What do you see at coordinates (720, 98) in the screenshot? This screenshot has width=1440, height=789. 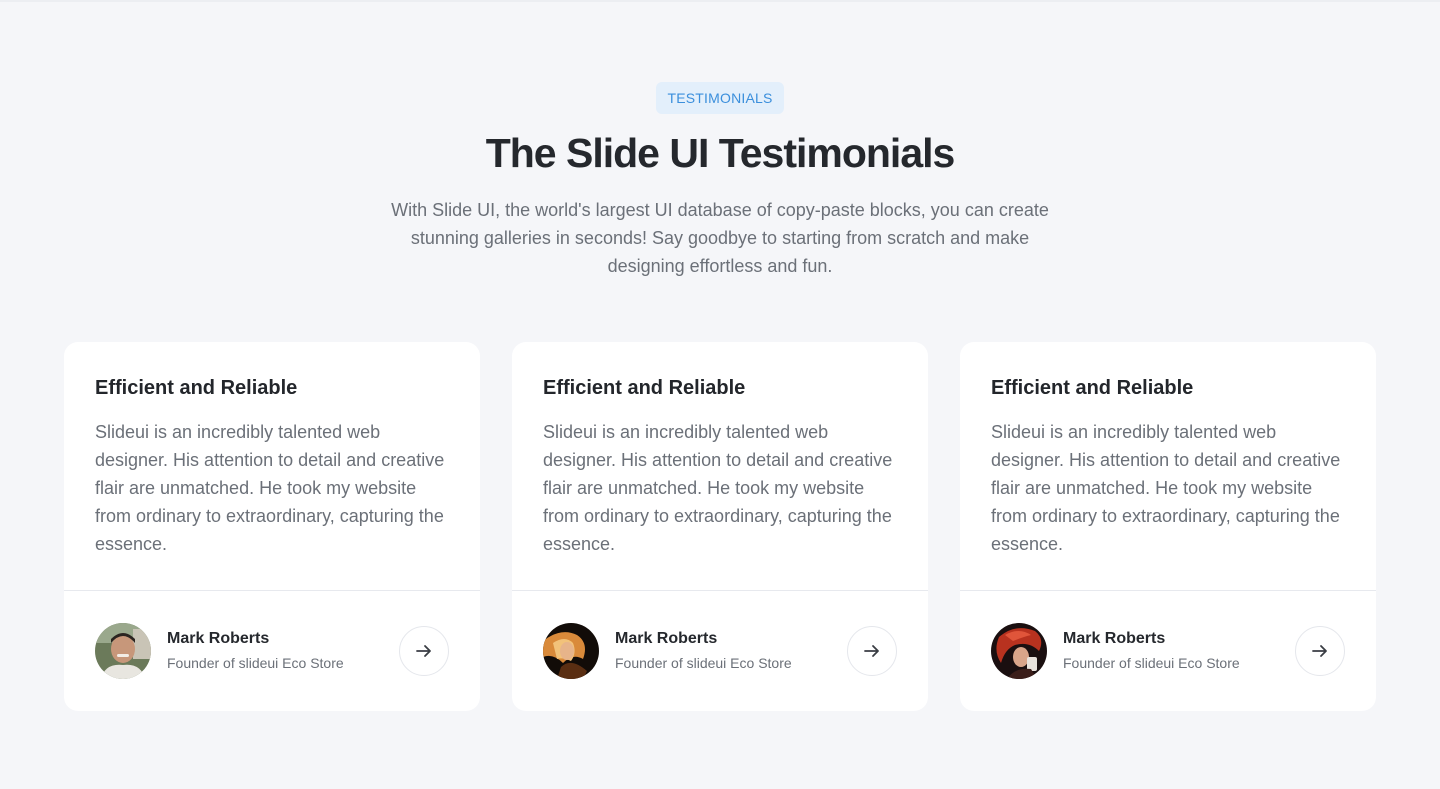 I see `section-badge: TESTIMONIALS` at bounding box center [720, 98].